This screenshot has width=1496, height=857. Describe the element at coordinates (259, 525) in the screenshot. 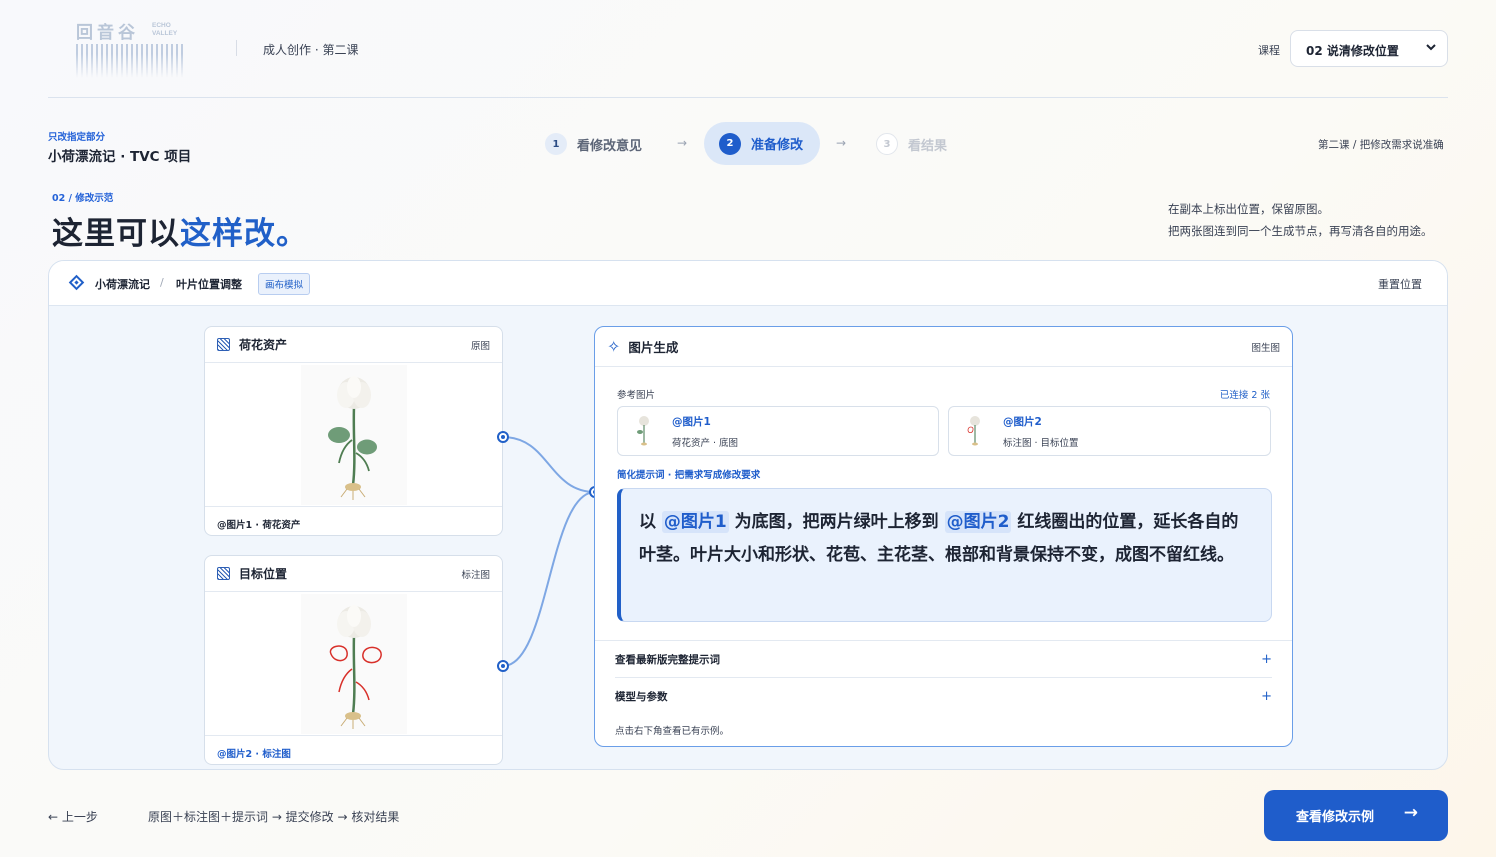

I see `asset-card-footer: @图片1 · 荷花资产` at that location.